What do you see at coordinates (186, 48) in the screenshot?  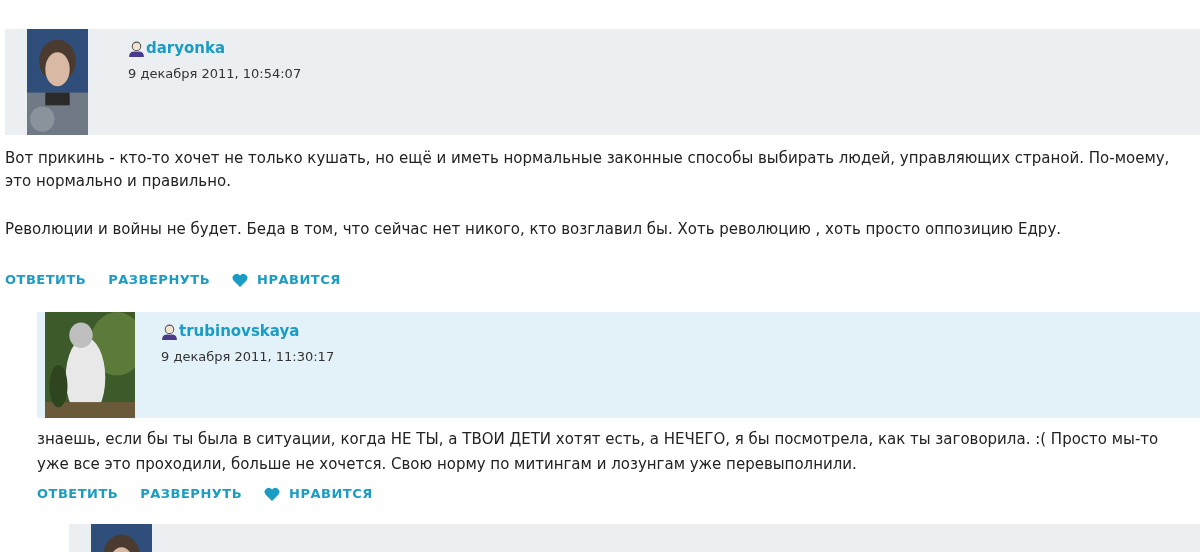 I see `username-link: daryonka` at bounding box center [186, 48].